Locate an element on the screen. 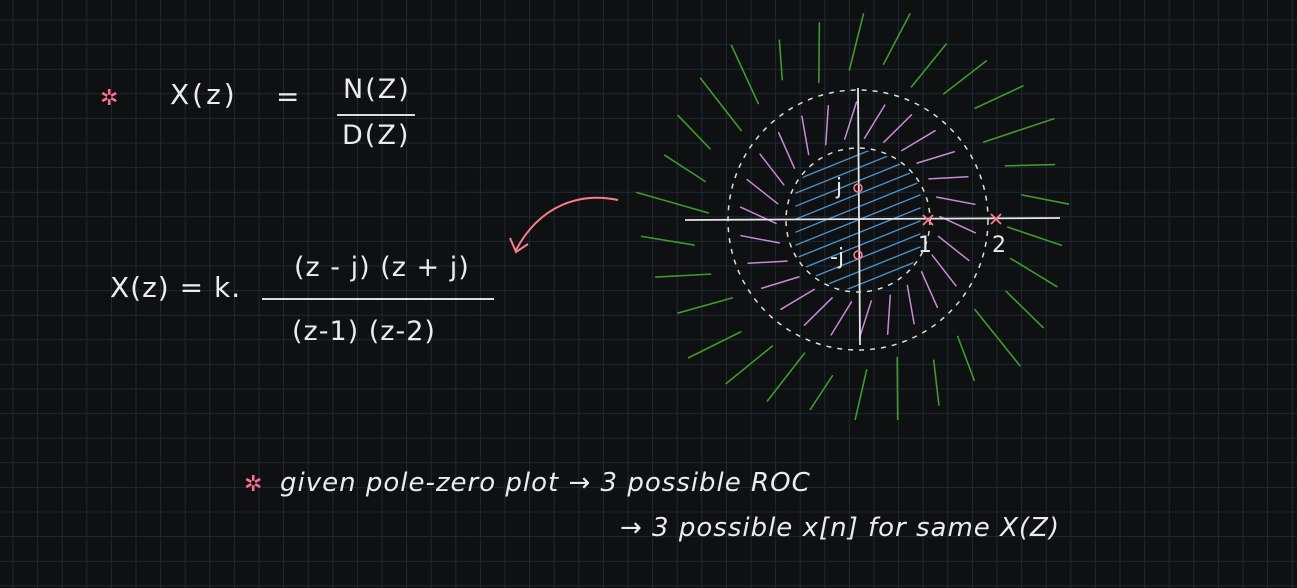  pole-1-label: 1 is located at coordinates (925, 245).